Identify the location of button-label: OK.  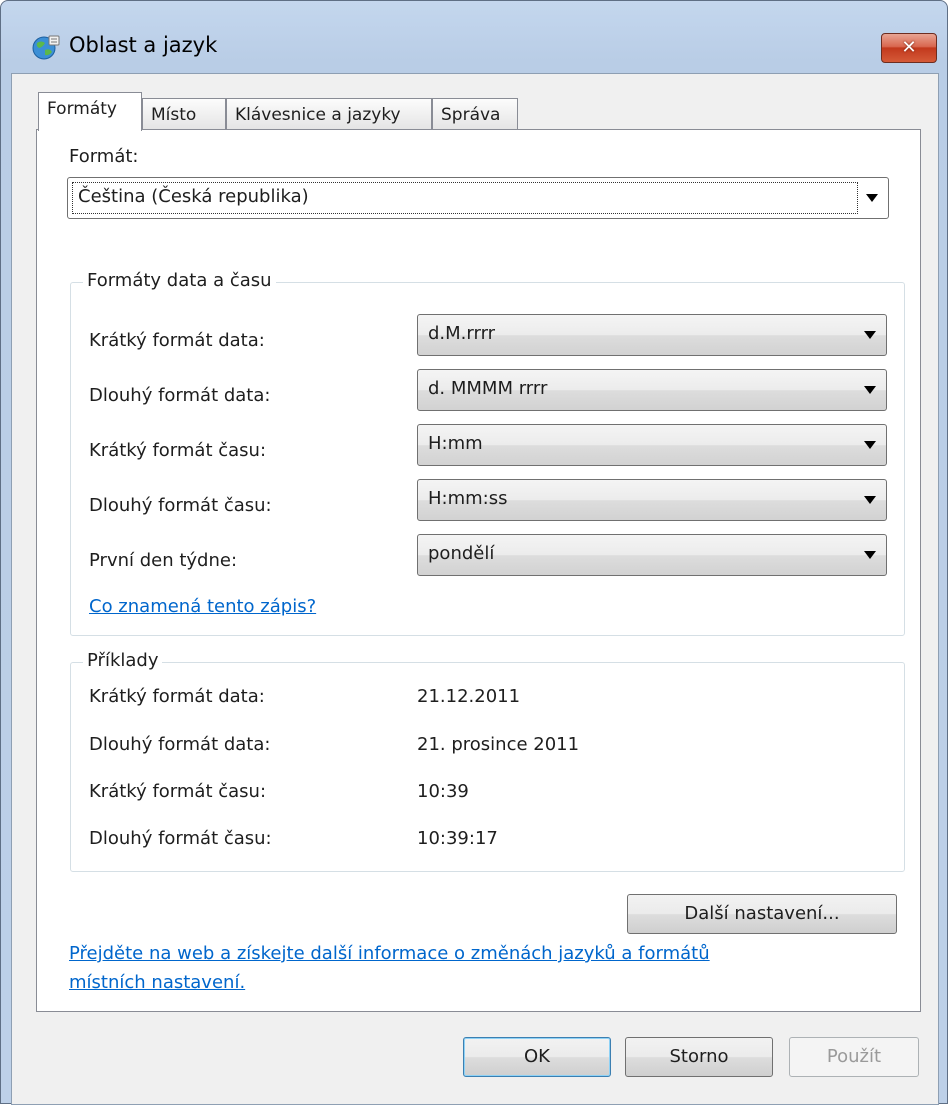
(537, 1056).